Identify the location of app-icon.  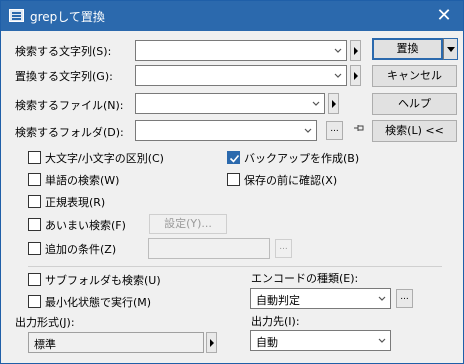
(16, 15).